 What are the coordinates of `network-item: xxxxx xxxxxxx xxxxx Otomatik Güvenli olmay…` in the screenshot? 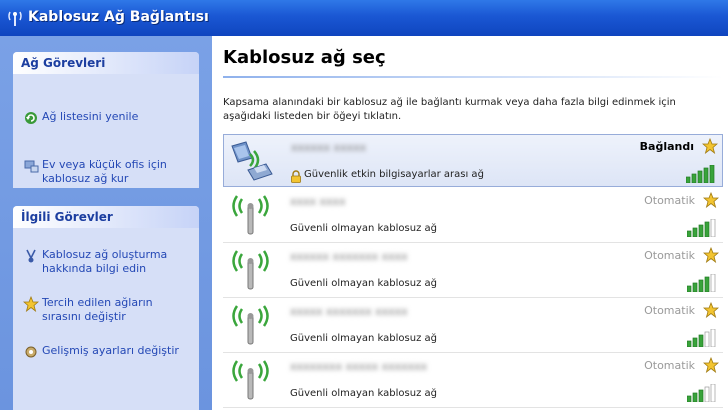 It's located at (473, 325).